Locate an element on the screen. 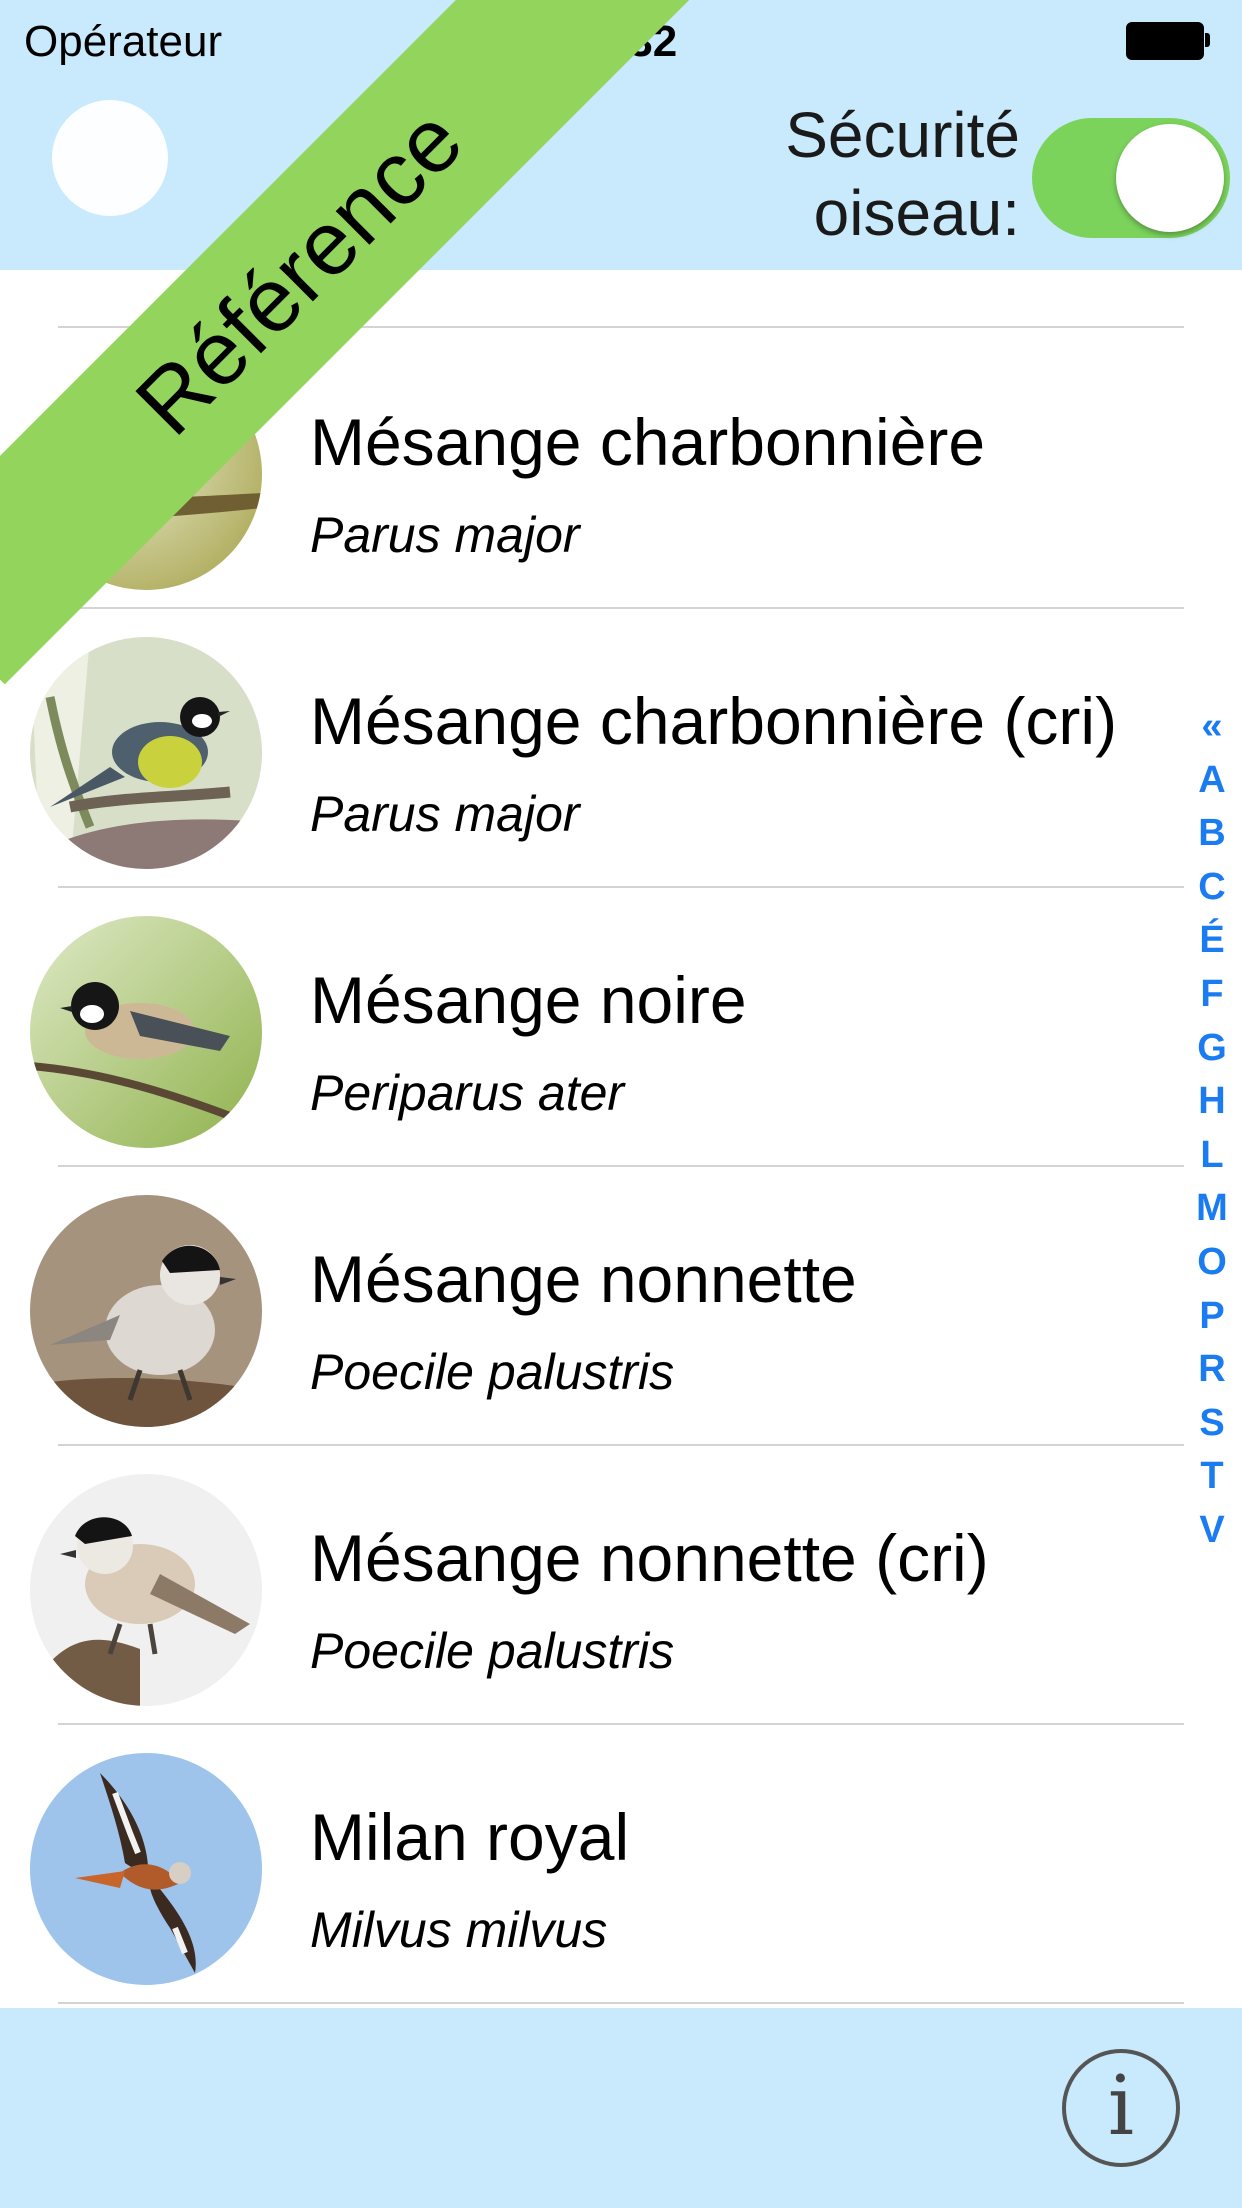 The image size is (1242, 2208). bird-common-name: Mésange charbonnière (cri) is located at coordinates (714, 721).